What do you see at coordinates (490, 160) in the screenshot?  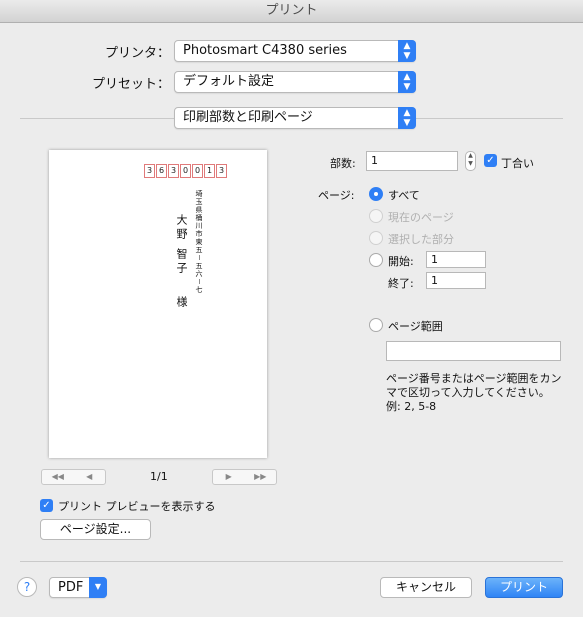 I see `collate-checkbox: ✓` at bounding box center [490, 160].